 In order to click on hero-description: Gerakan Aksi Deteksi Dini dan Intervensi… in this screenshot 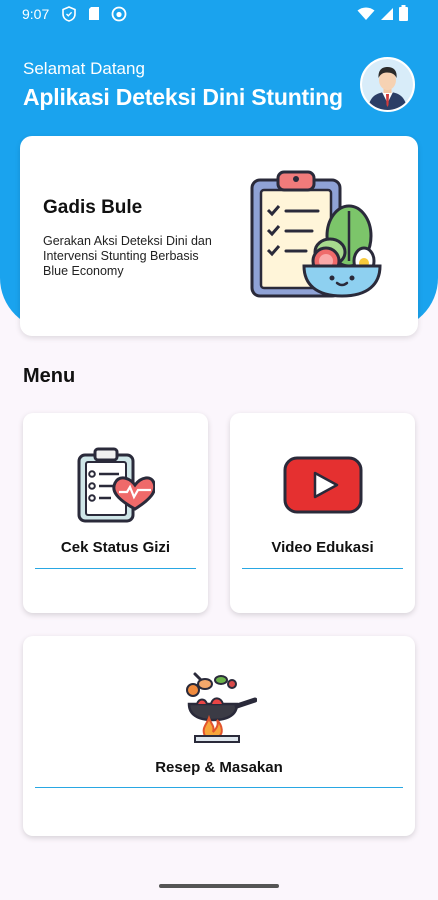, I will do `click(127, 256)`.